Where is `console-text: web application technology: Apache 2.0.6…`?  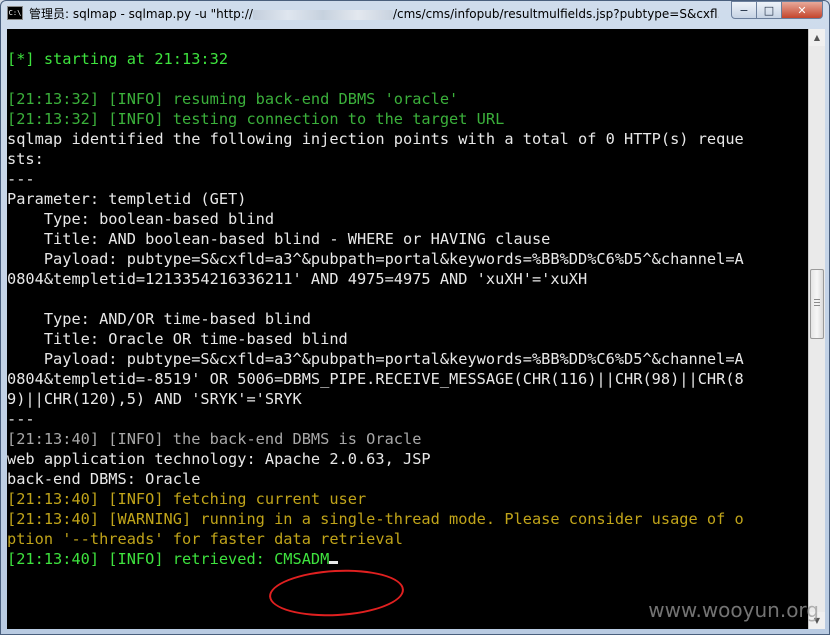
console-text: web application technology: Apache 2.0.6… is located at coordinates (219, 459).